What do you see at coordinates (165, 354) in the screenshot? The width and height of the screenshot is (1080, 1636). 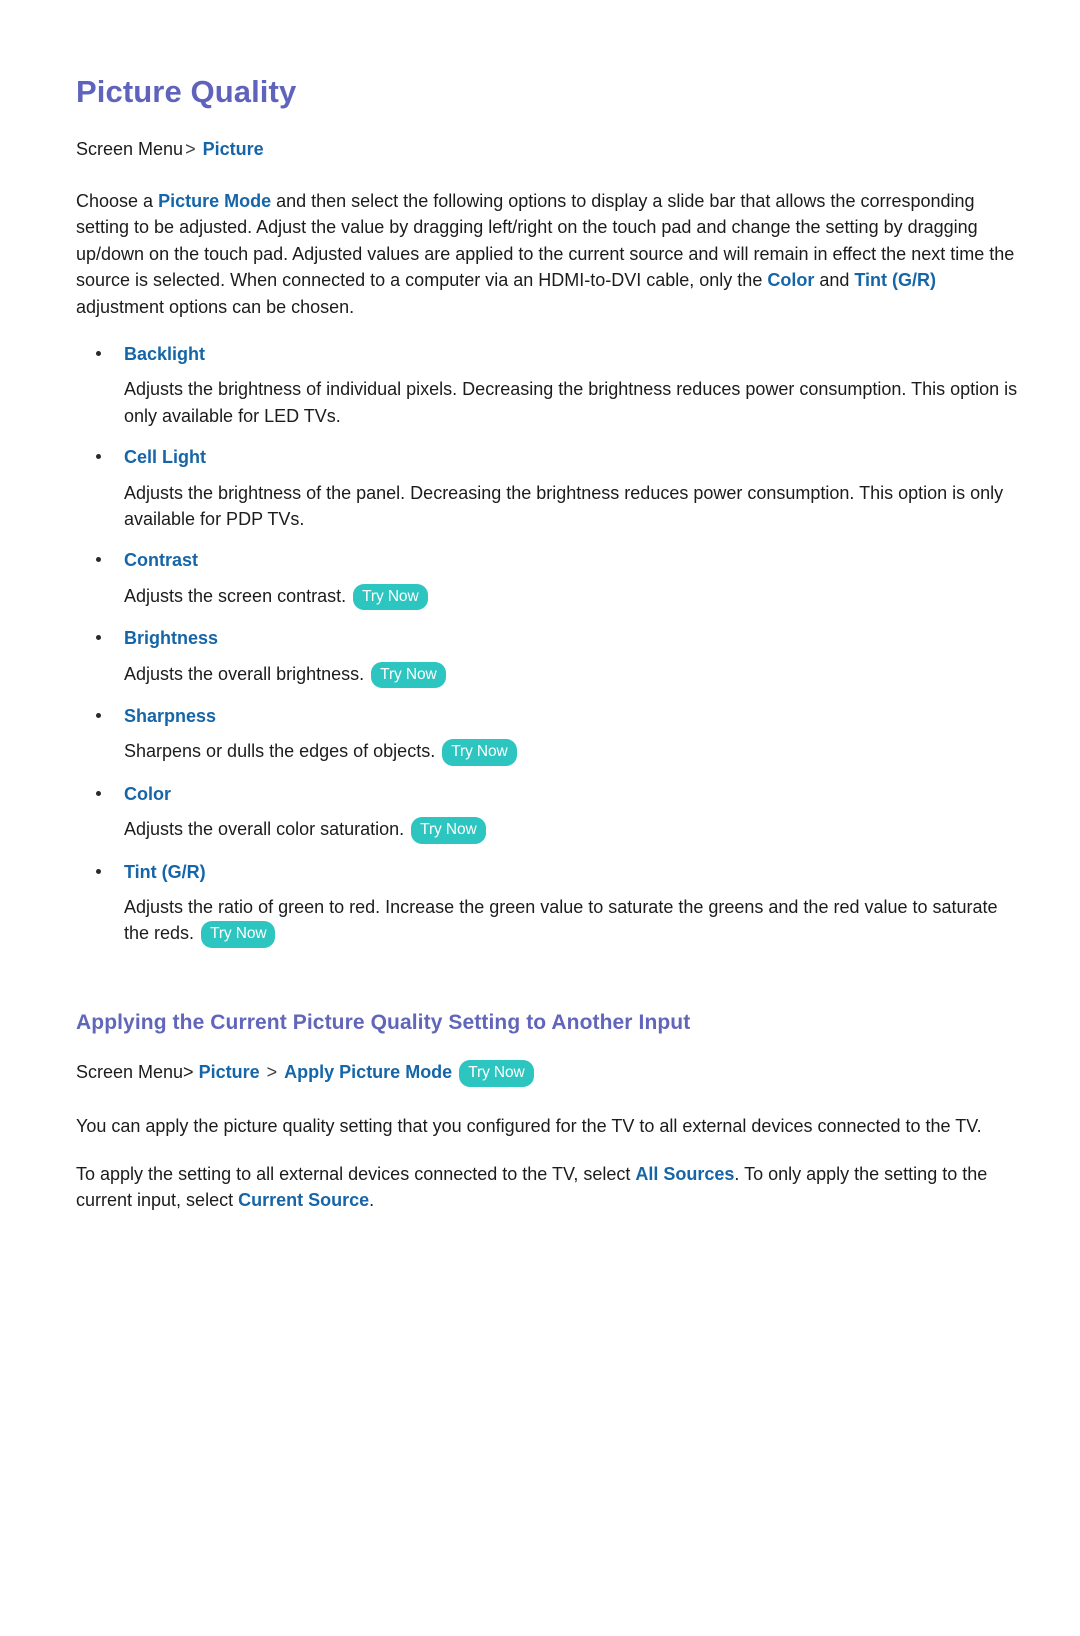 I see `option-label: Backlight` at bounding box center [165, 354].